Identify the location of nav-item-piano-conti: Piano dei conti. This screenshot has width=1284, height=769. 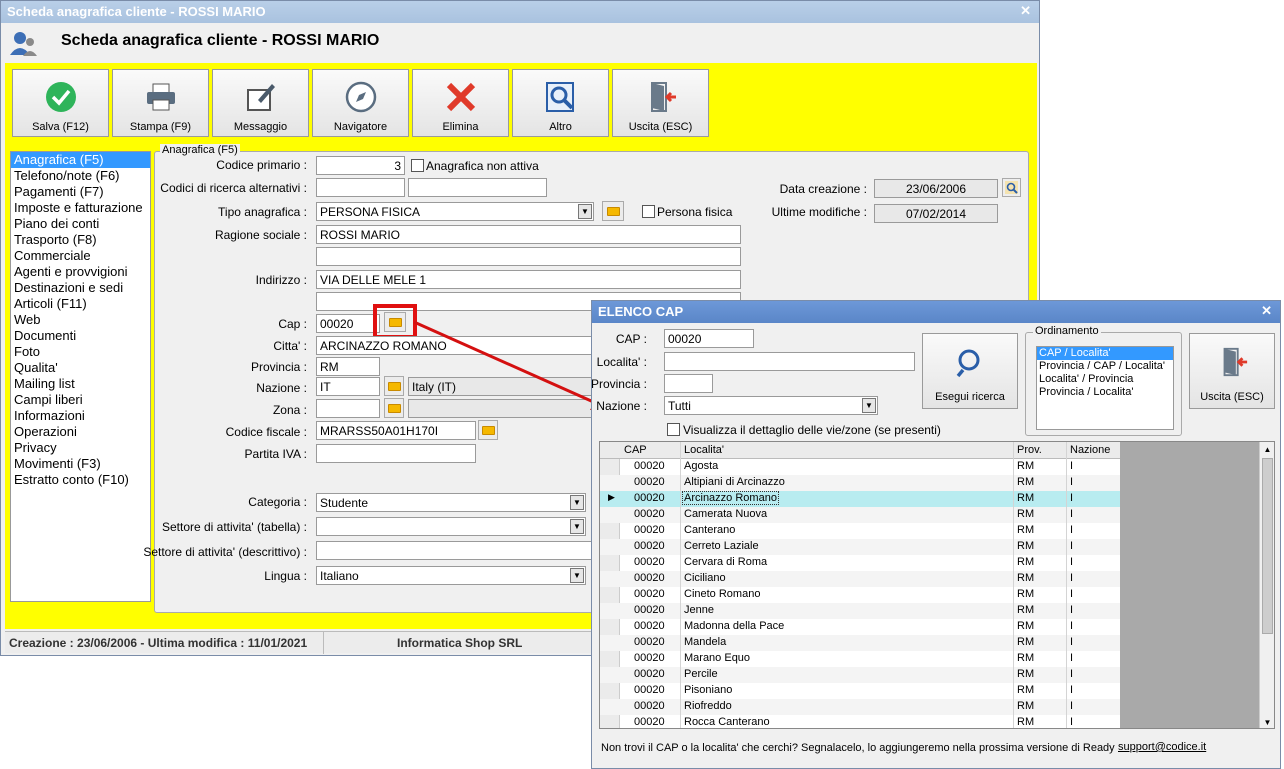
(80, 224).